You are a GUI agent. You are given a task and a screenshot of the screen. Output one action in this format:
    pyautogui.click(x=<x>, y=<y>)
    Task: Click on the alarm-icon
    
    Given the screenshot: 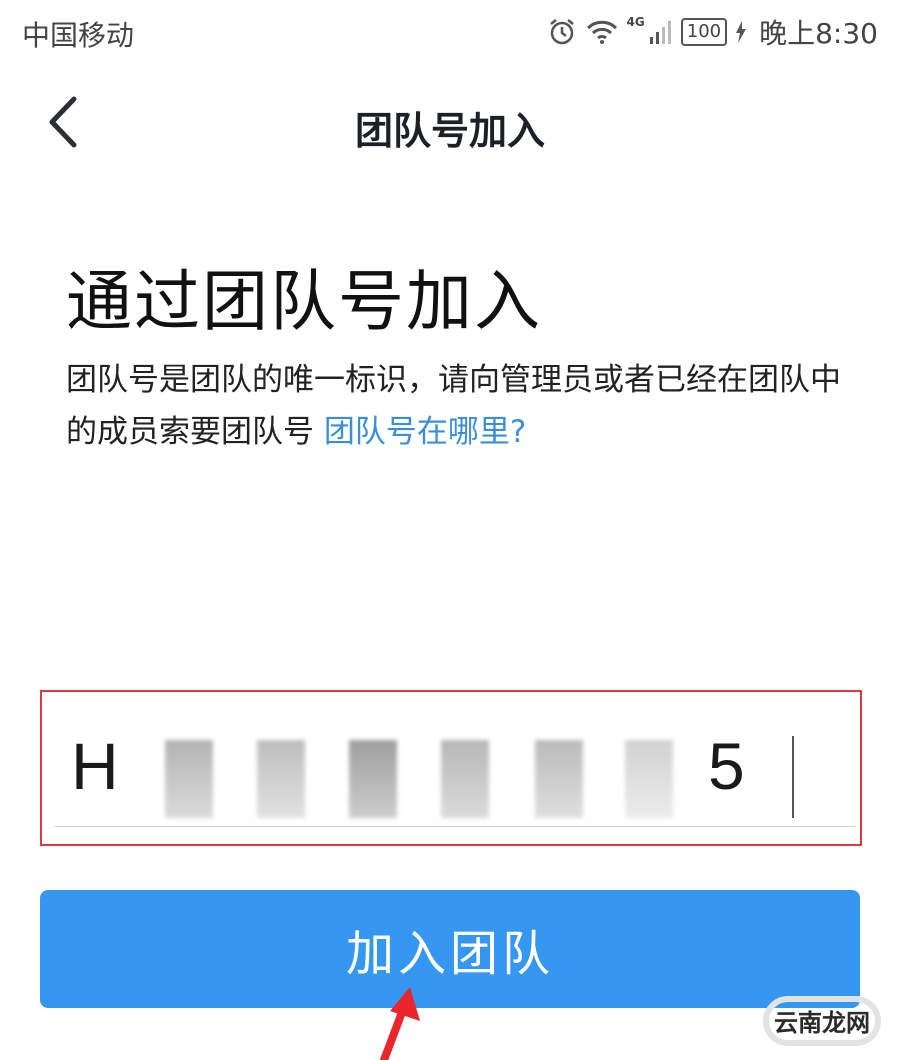 What is the action you would take?
    pyautogui.click(x=562, y=32)
    